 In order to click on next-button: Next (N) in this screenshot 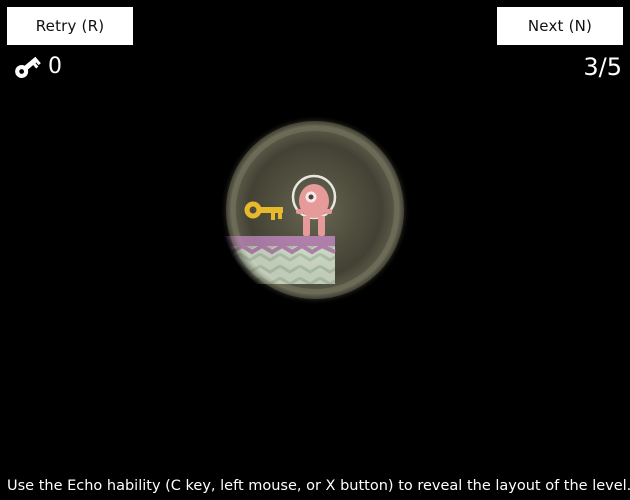, I will do `click(560, 26)`.